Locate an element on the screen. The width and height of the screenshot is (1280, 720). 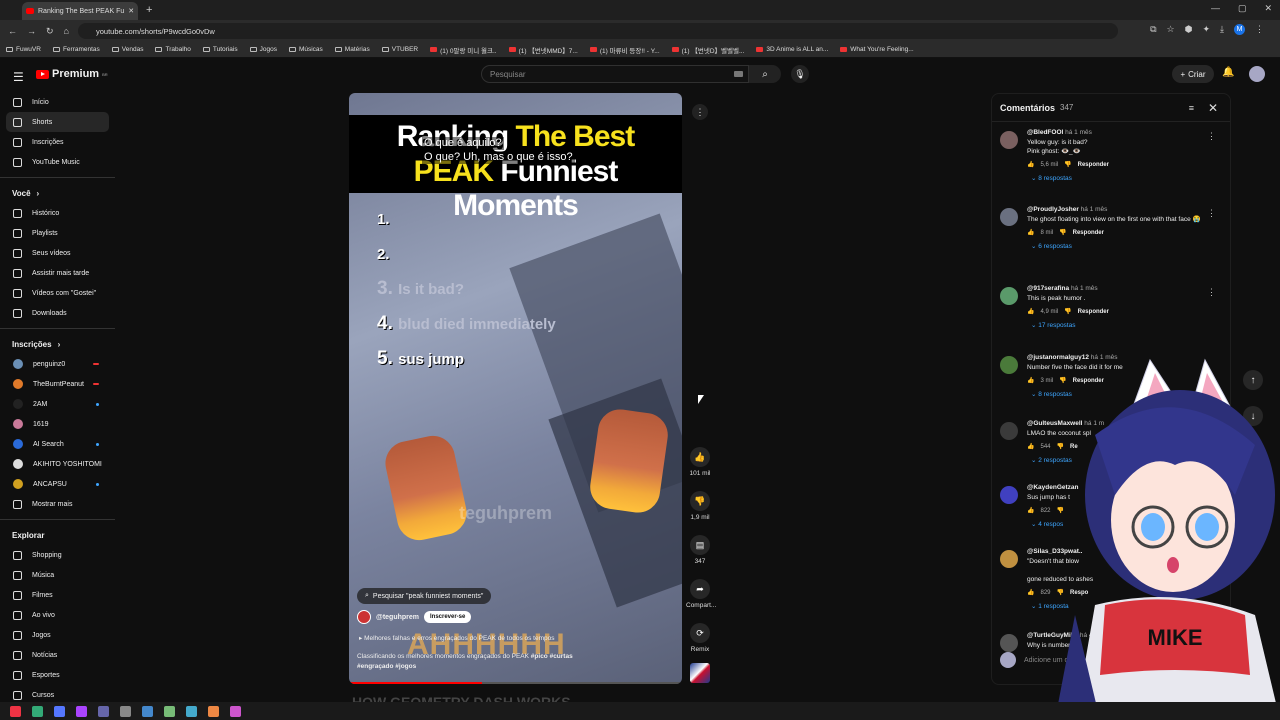
close-icon: ✕ is located at coordinates (1213, 108).